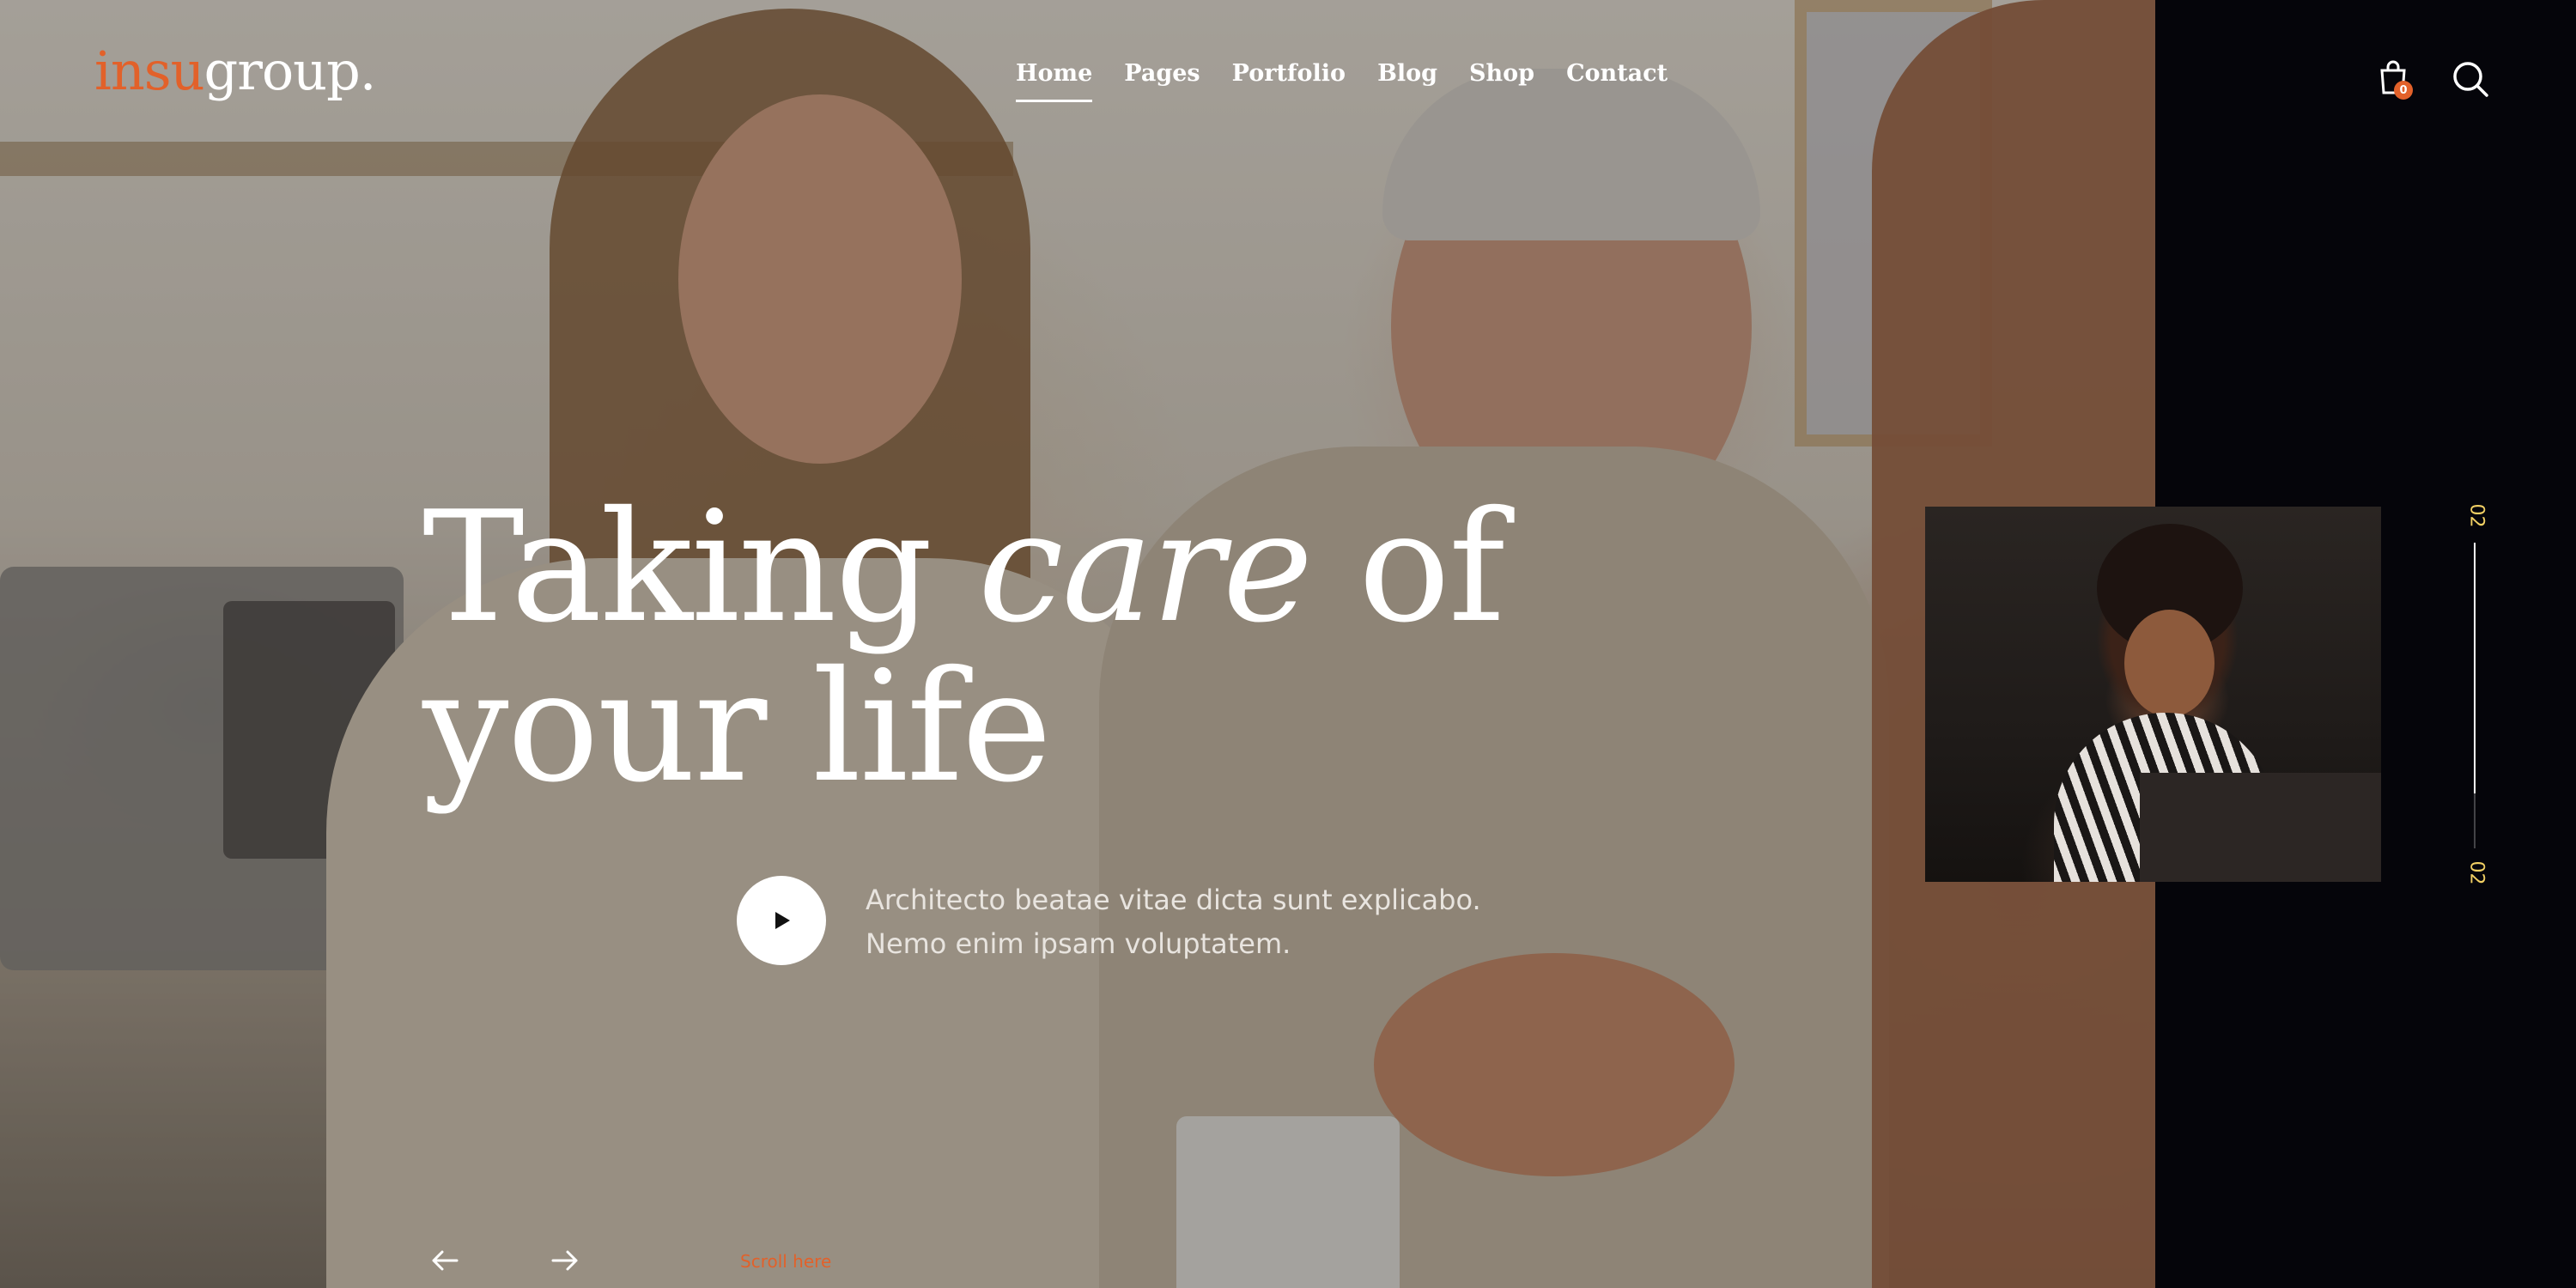  What do you see at coordinates (2404, 90) in the screenshot?
I see `cart-count-badge: 0` at bounding box center [2404, 90].